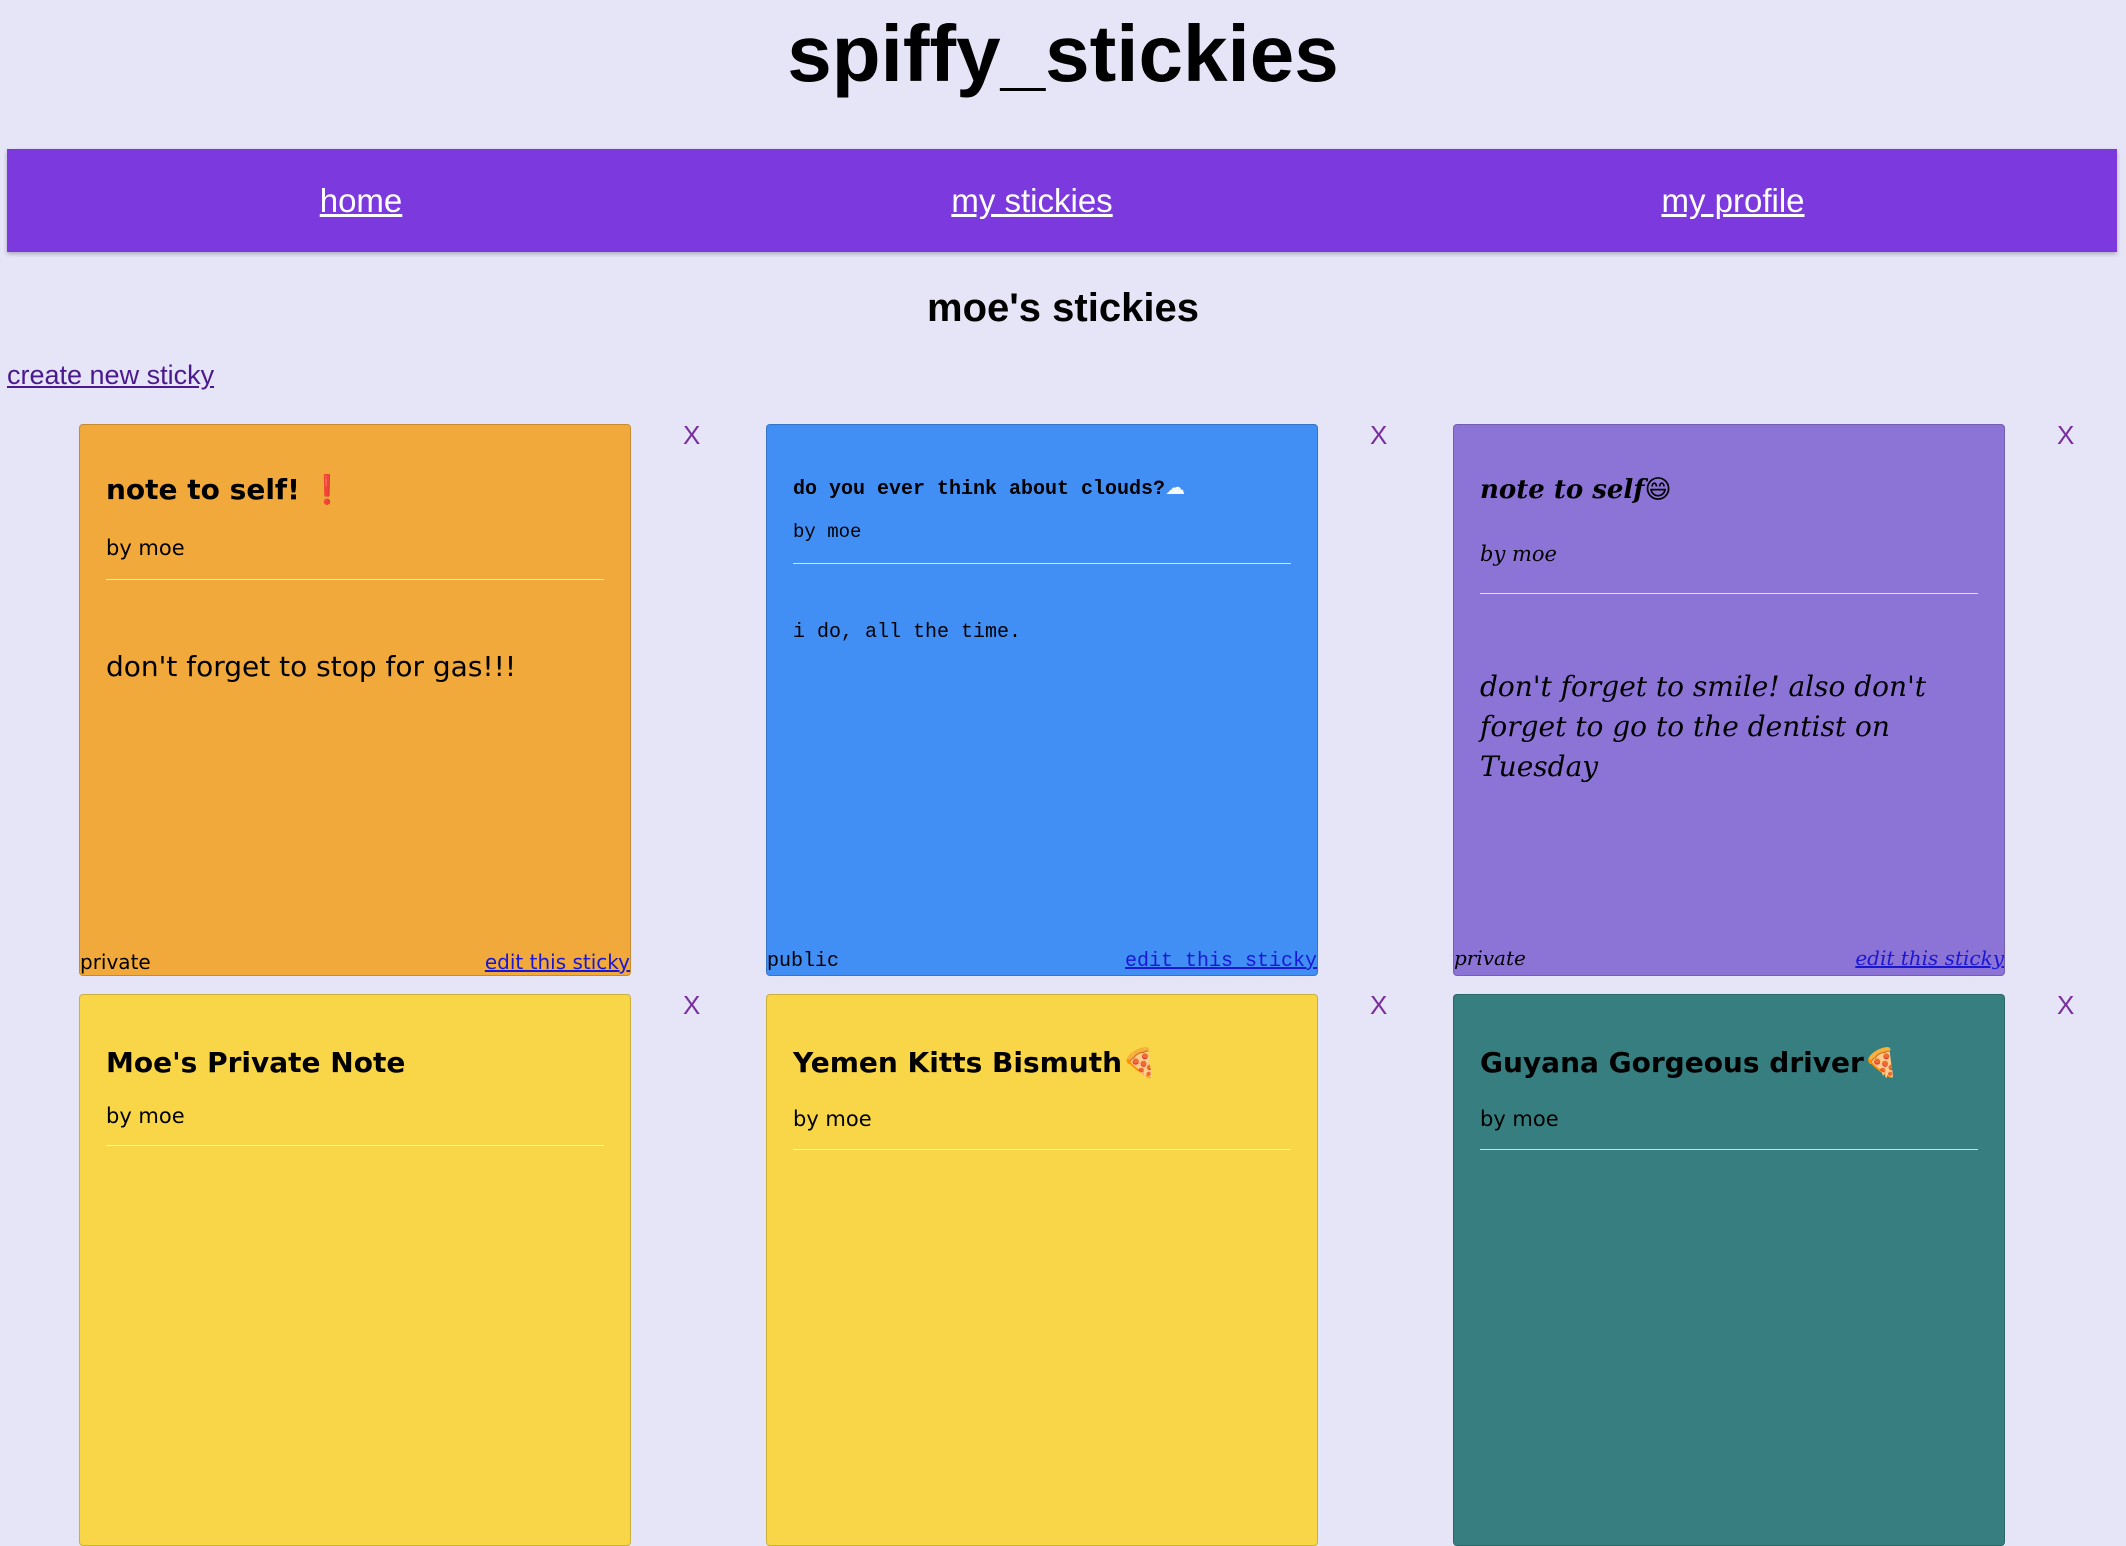  What do you see at coordinates (803, 961) in the screenshot?
I see `sticky-privacy: public` at bounding box center [803, 961].